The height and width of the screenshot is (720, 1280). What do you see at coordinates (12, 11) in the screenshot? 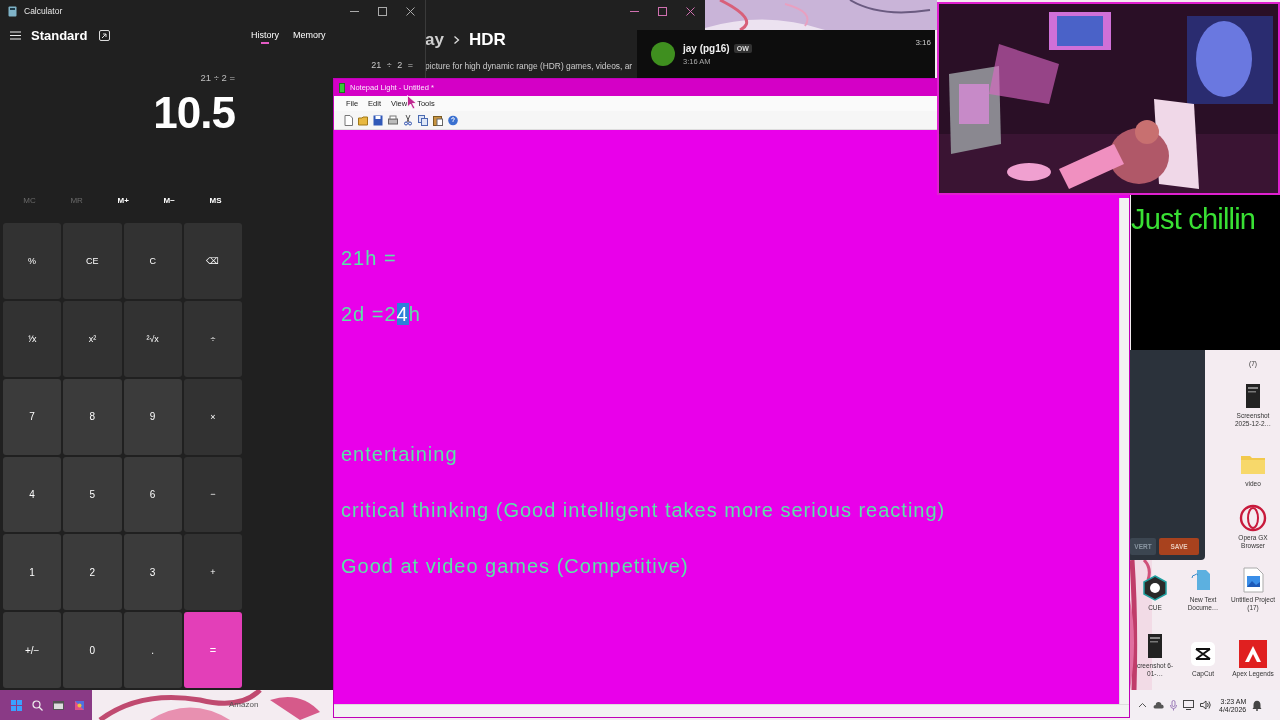
I see `calculator-icon` at bounding box center [12, 11].